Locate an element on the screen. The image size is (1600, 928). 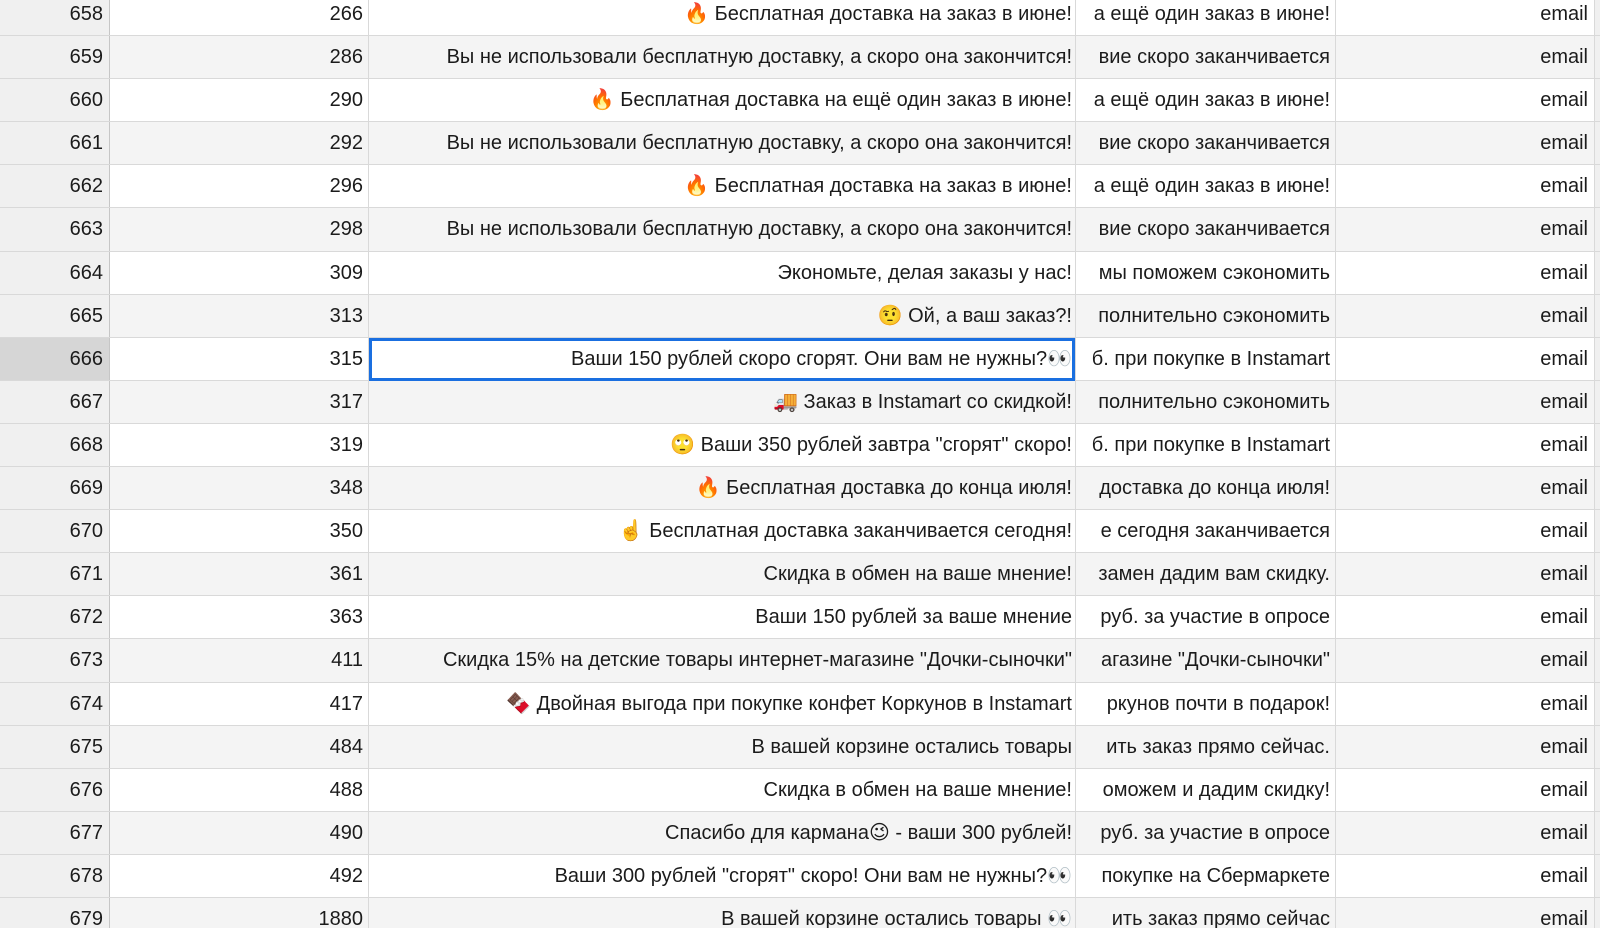
cell-title: Экономьте, делая заказы у нас! is located at coordinates (722, 272).